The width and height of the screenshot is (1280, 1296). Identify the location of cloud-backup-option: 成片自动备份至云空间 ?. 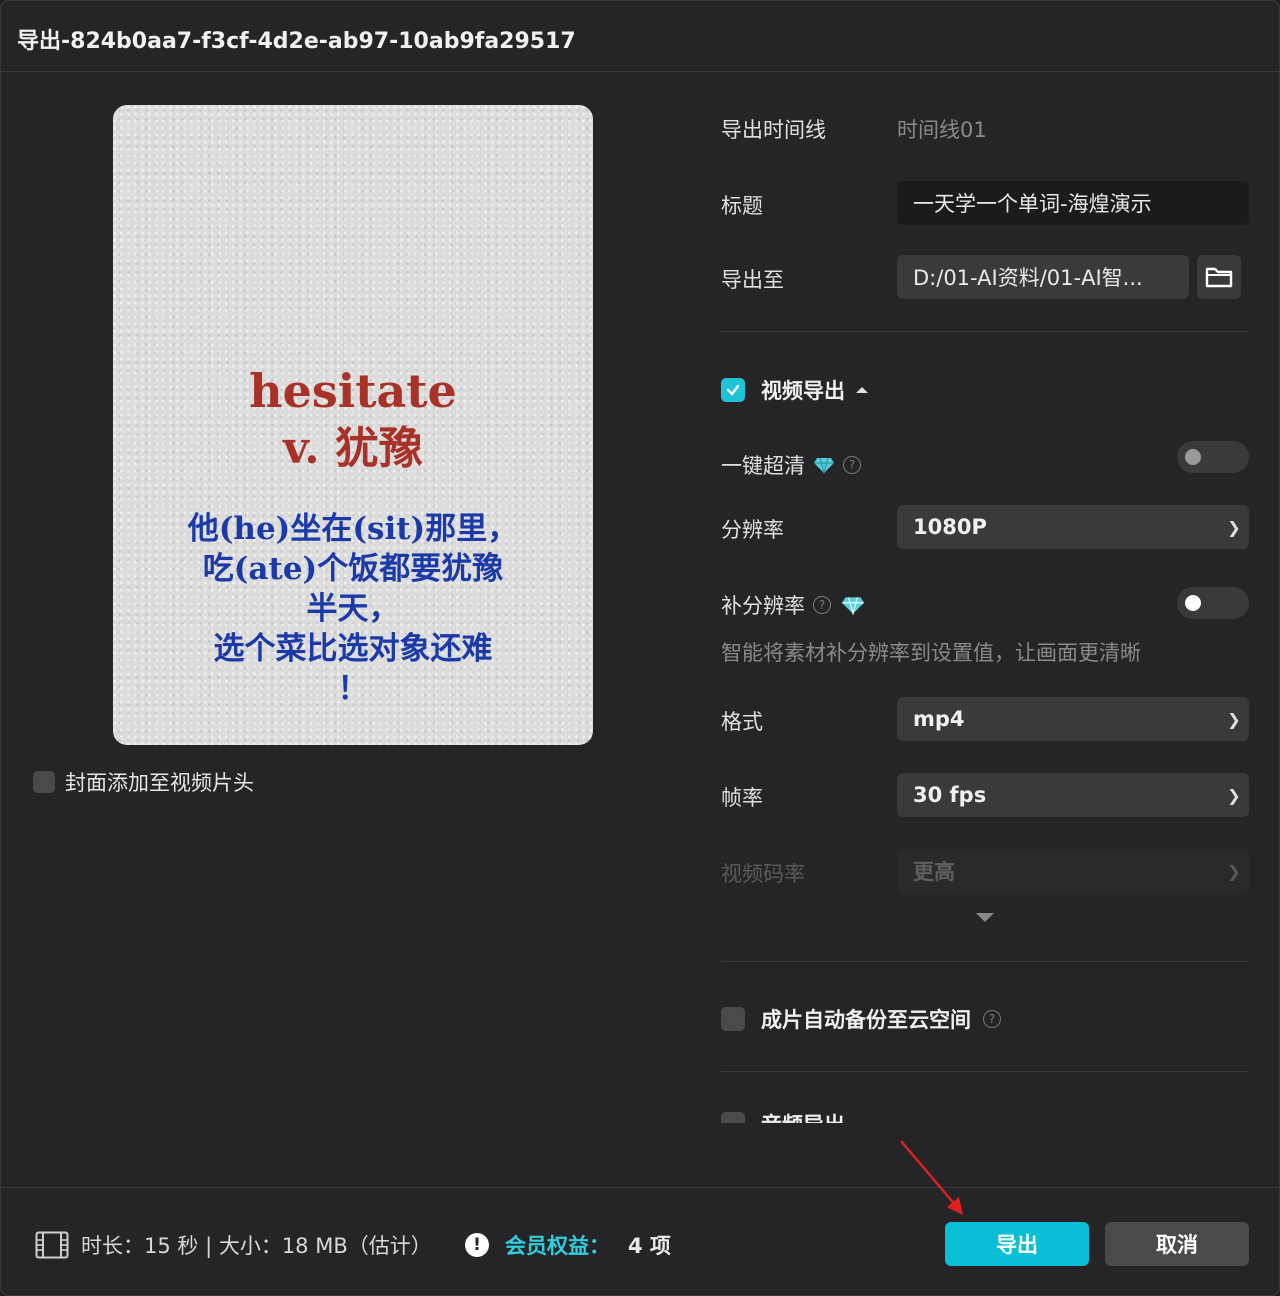
(861, 1019).